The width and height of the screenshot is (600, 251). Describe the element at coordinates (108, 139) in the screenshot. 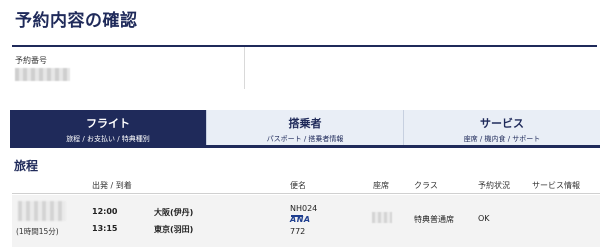

I see `tab-flight-subtitle: 旅程 / お支払い / 特典種別` at that location.